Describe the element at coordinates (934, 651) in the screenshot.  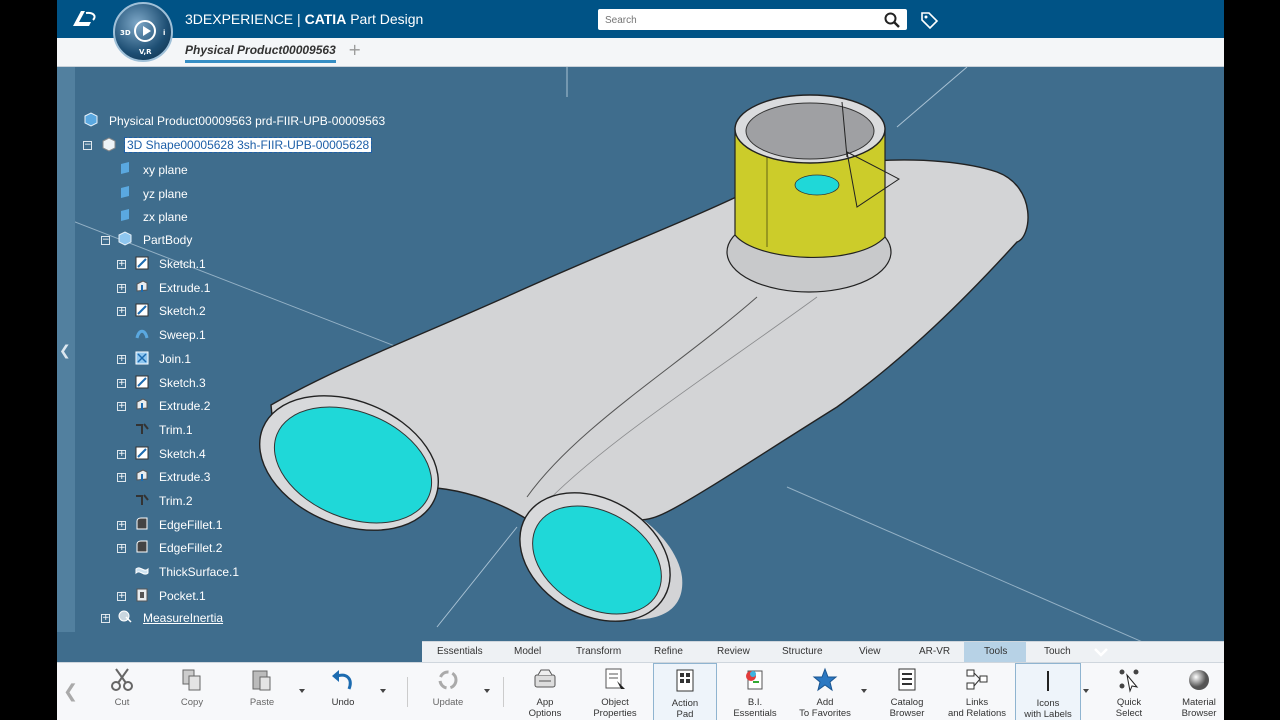
I see `tab-ar-vr: AR-VR` at that location.